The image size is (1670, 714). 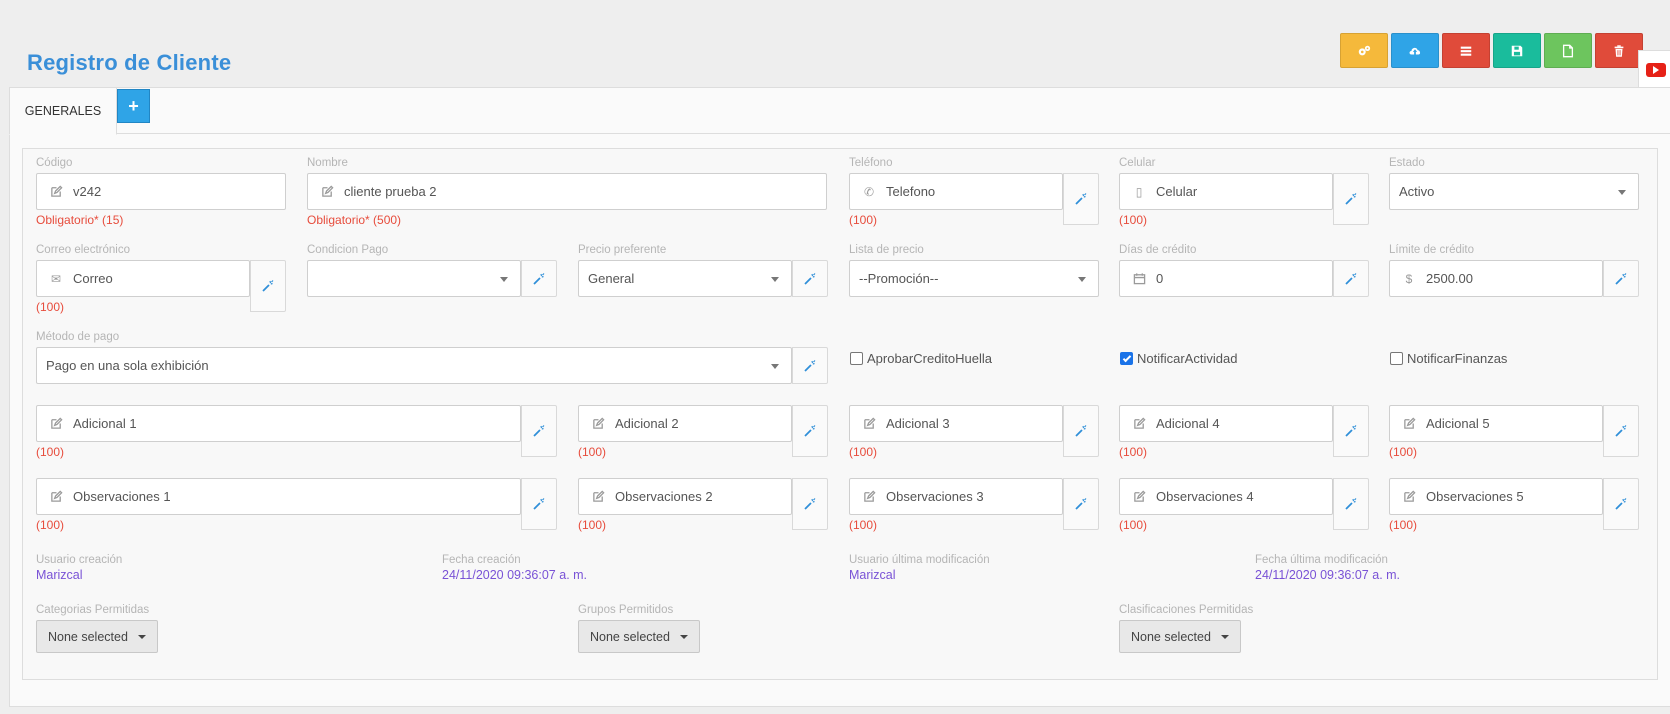 What do you see at coordinates (1432, 250) in the screenshot?
I see `limite-credito-label: Límite de crédito` at bounding box center [1432, 250].